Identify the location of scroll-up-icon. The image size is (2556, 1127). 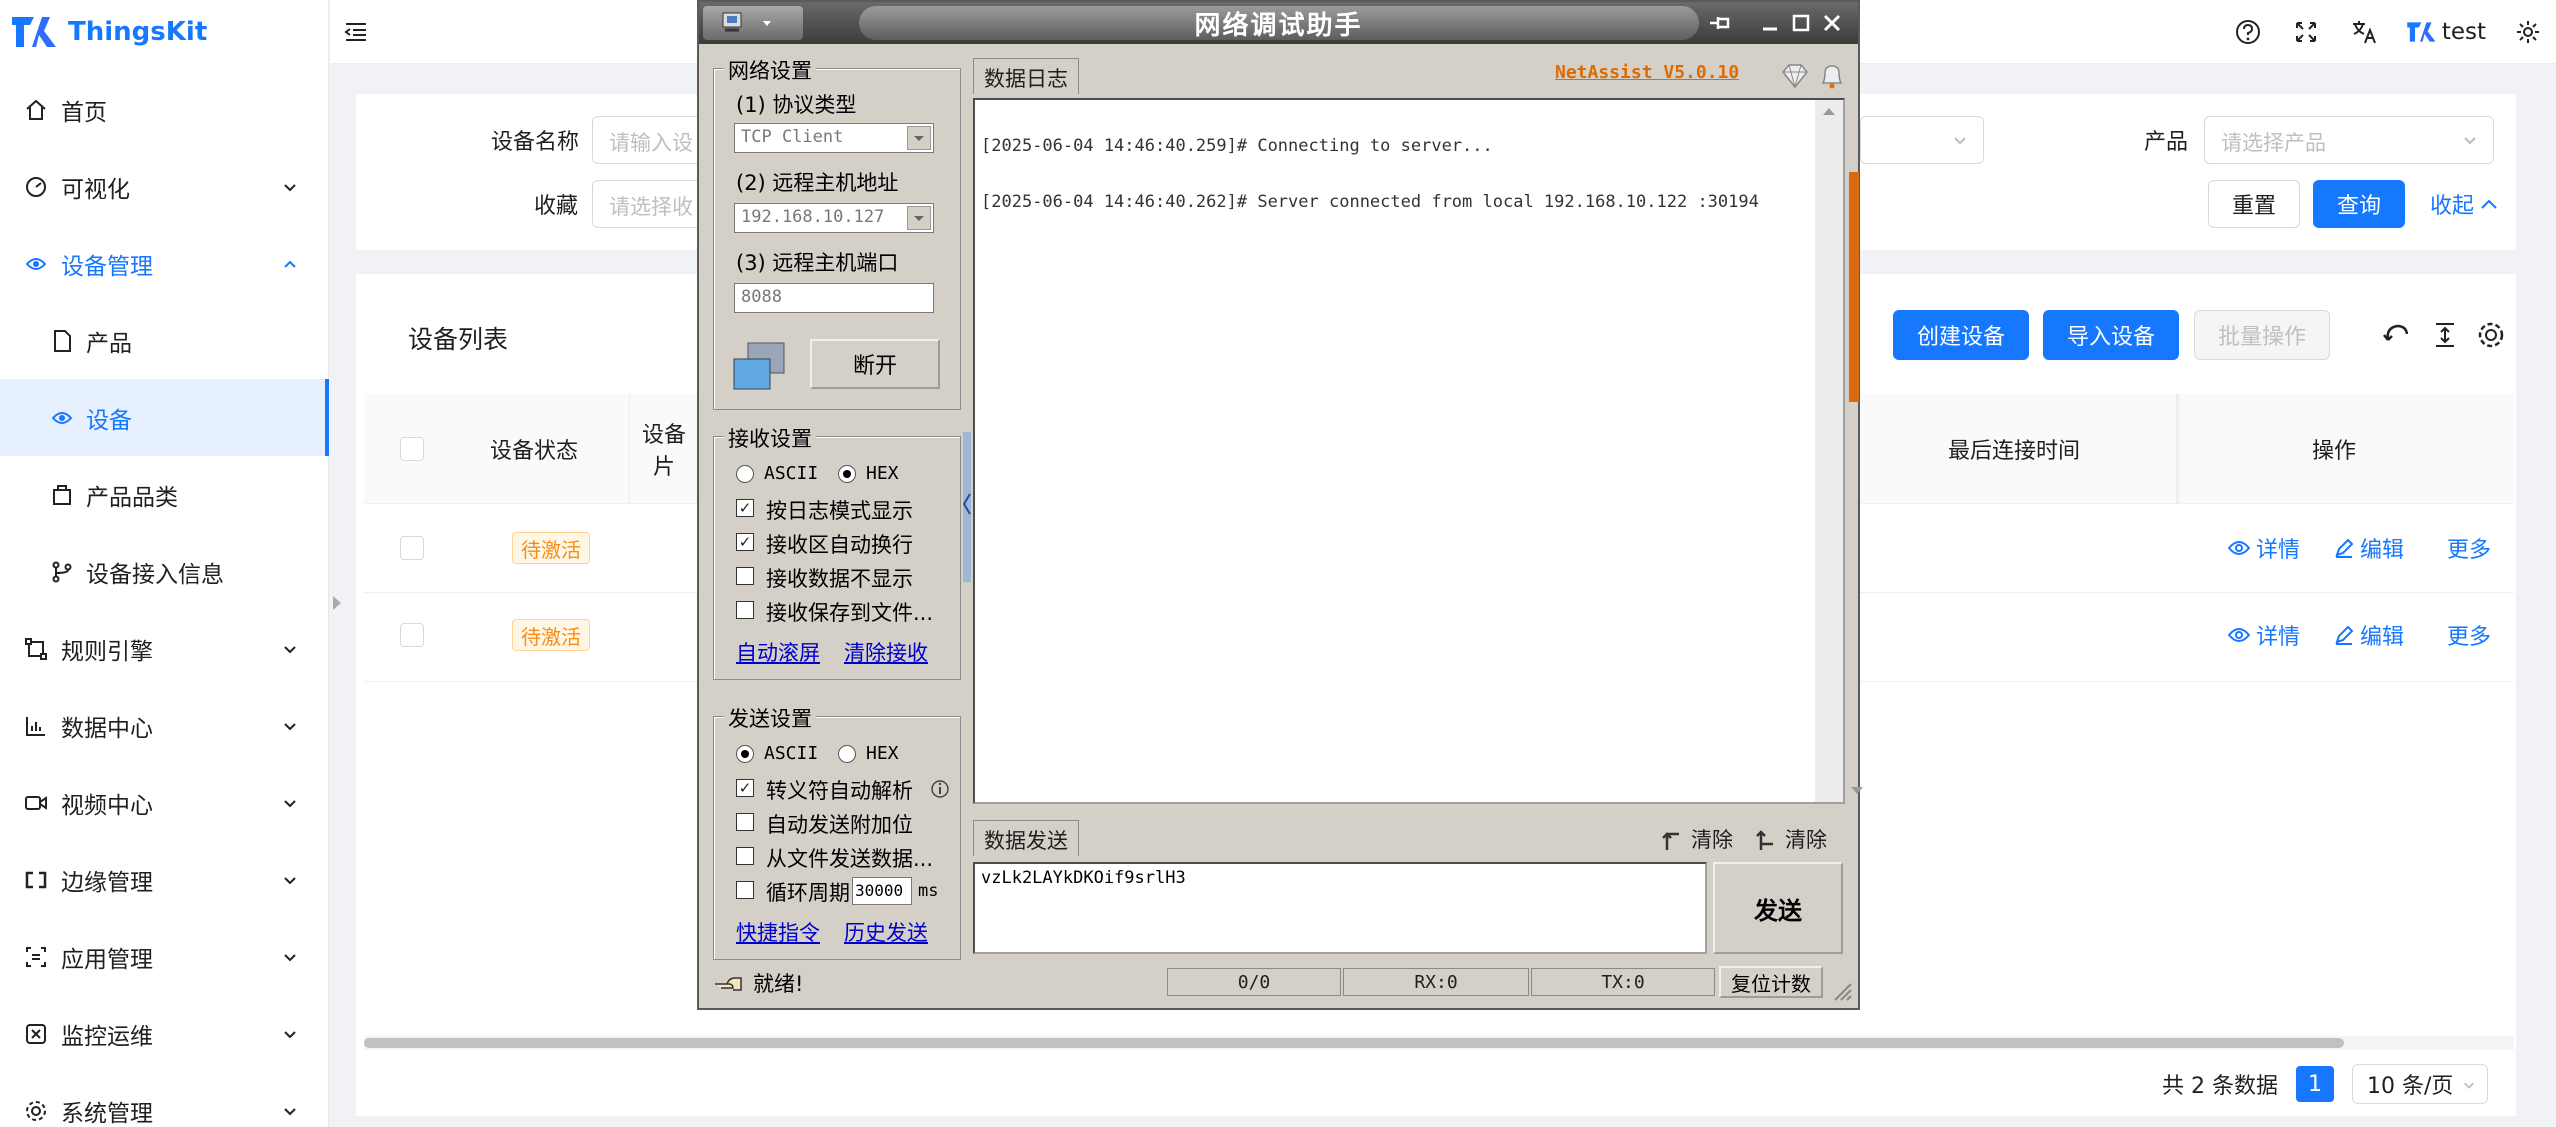
(1829, 112).